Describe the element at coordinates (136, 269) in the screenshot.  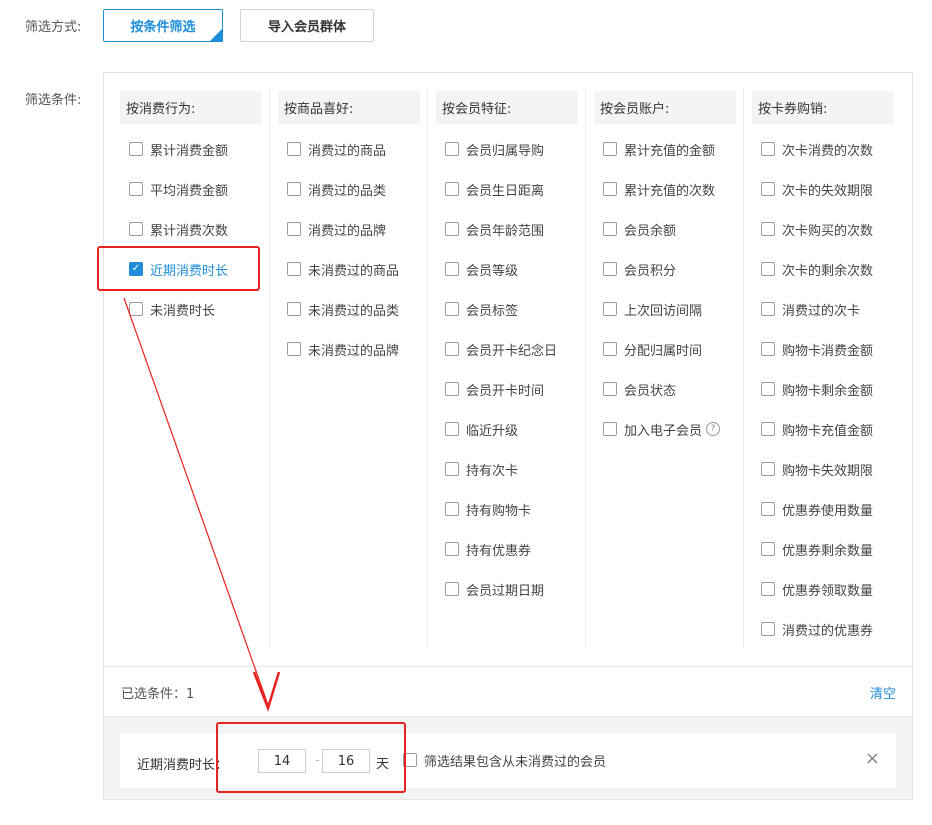
I see `checkbox-checked: ✓` at that location.